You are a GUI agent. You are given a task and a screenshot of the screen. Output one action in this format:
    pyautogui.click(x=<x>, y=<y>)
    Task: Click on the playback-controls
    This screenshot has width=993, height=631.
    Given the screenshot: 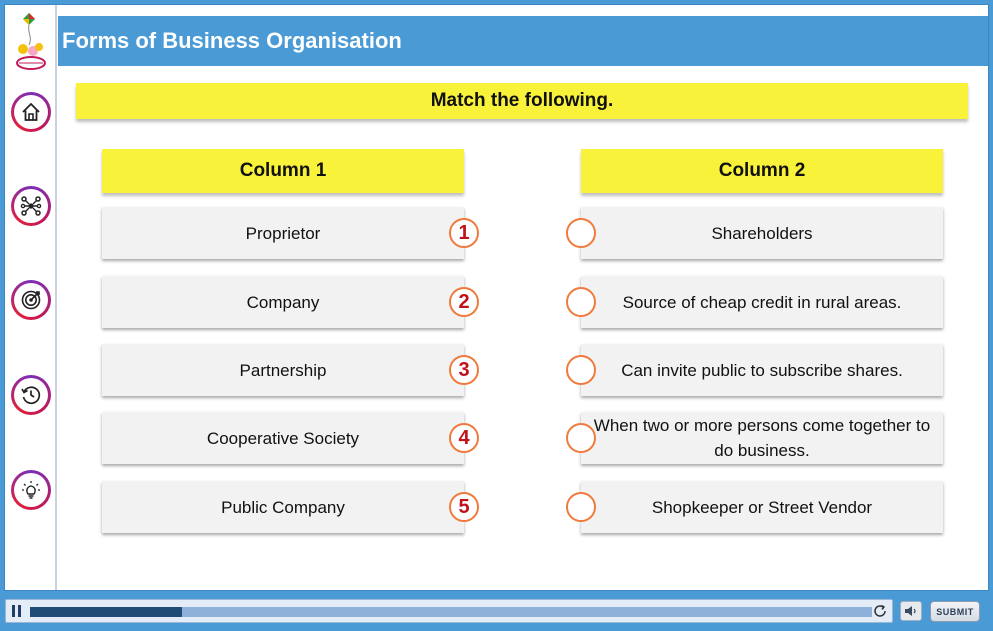 What is the action you would take?
    pyautogui.click(x=449, y=611)
    